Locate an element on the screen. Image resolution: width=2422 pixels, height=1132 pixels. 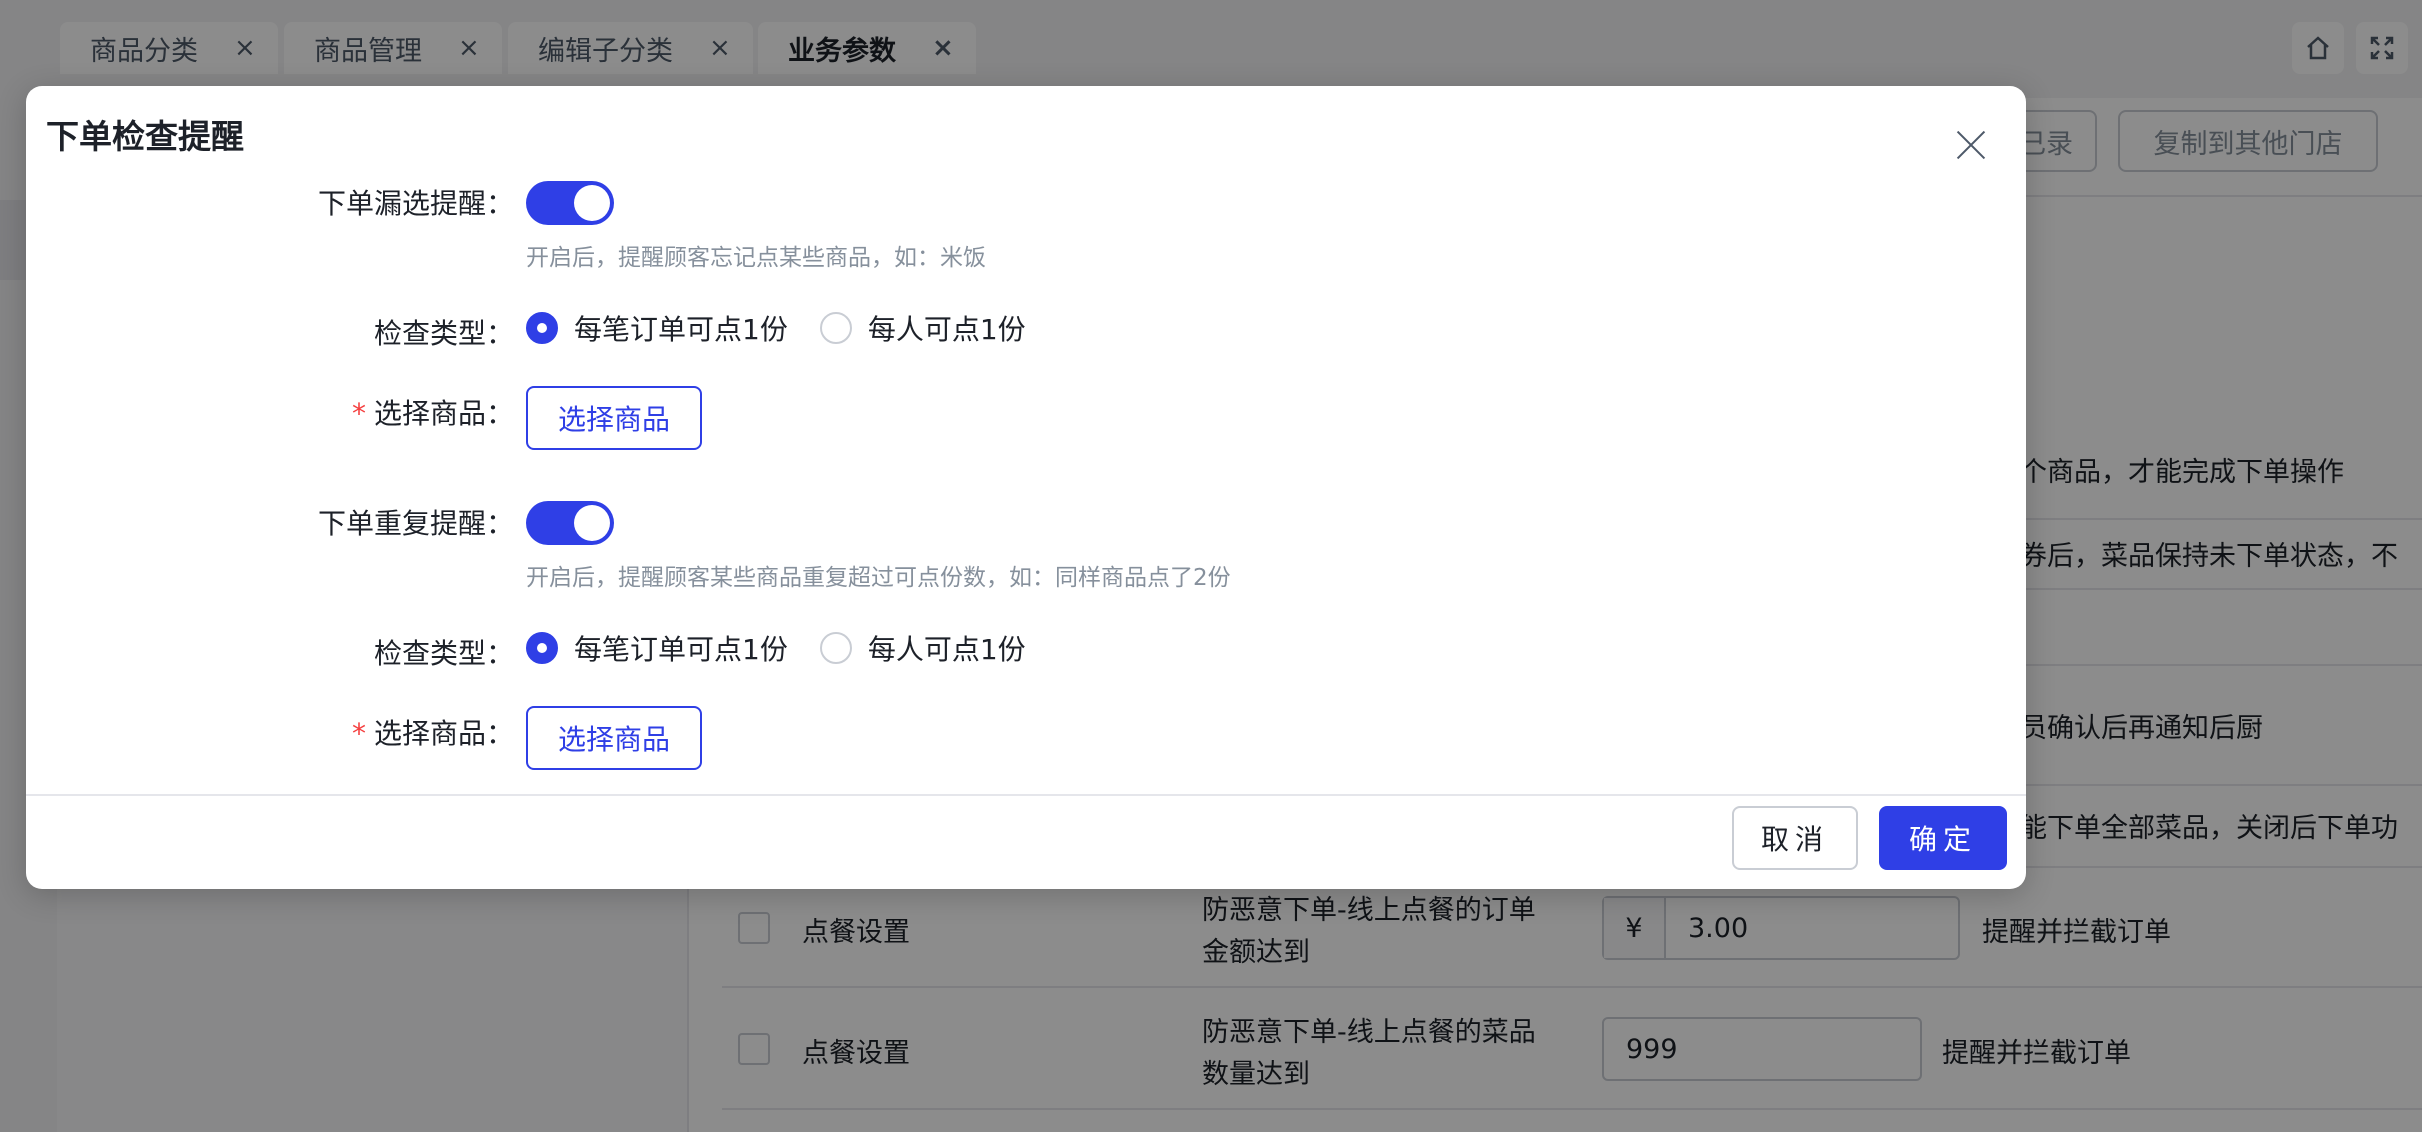
repeat-reminder-switch is located at coordinates (570, 523).